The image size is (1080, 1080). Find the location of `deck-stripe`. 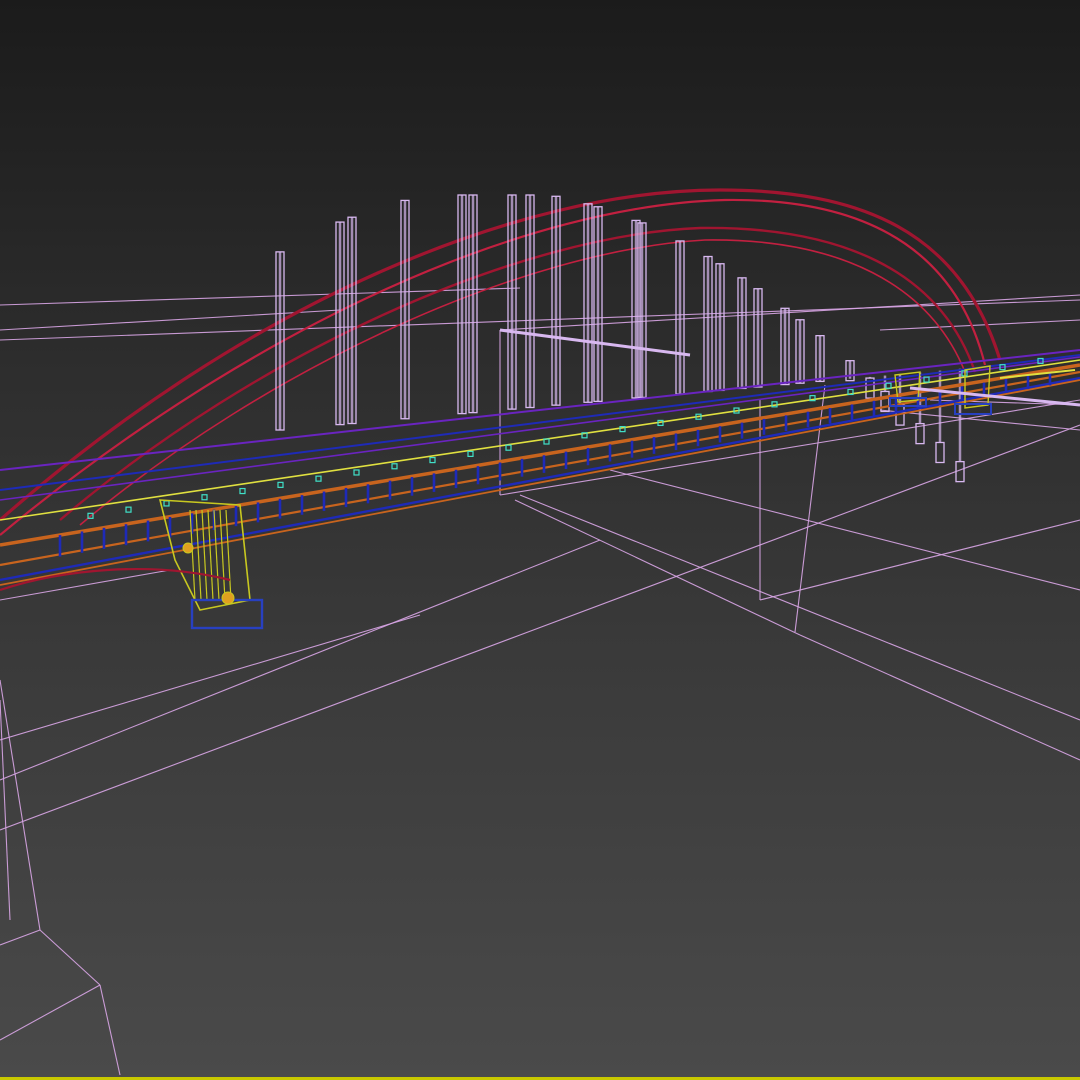

deck-stripe is located at coordinates (540, 422).